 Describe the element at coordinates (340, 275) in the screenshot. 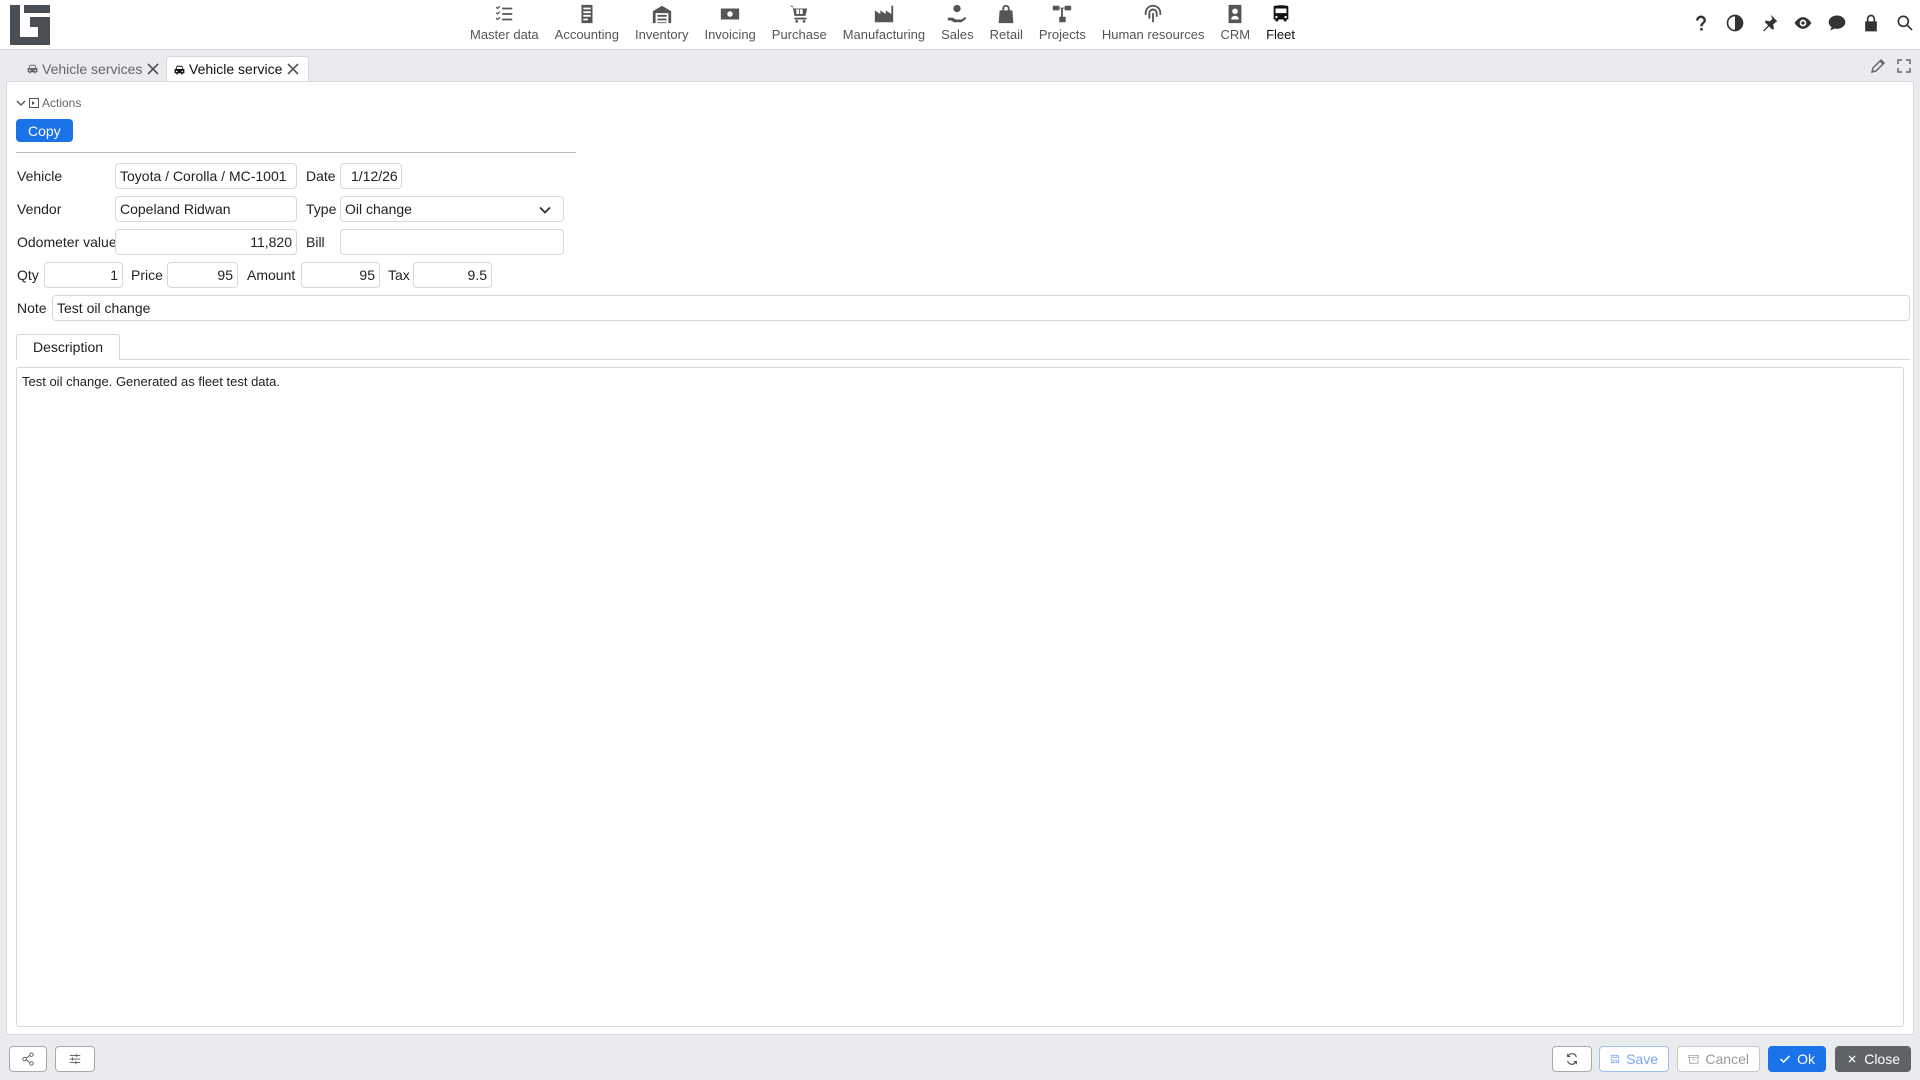

I see `amount-field: 95` at that location.